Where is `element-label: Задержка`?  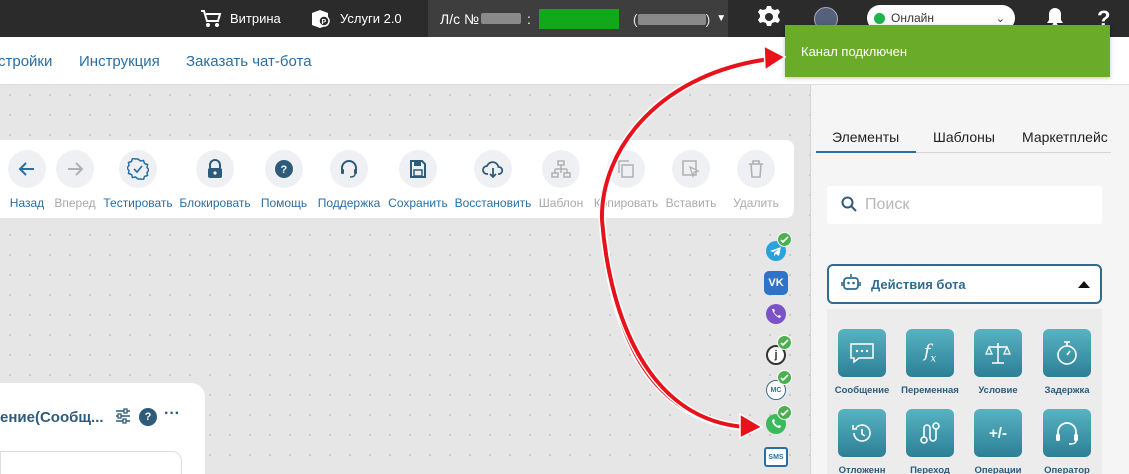
element-label: Задержка is located at coordinates (1067, 390).